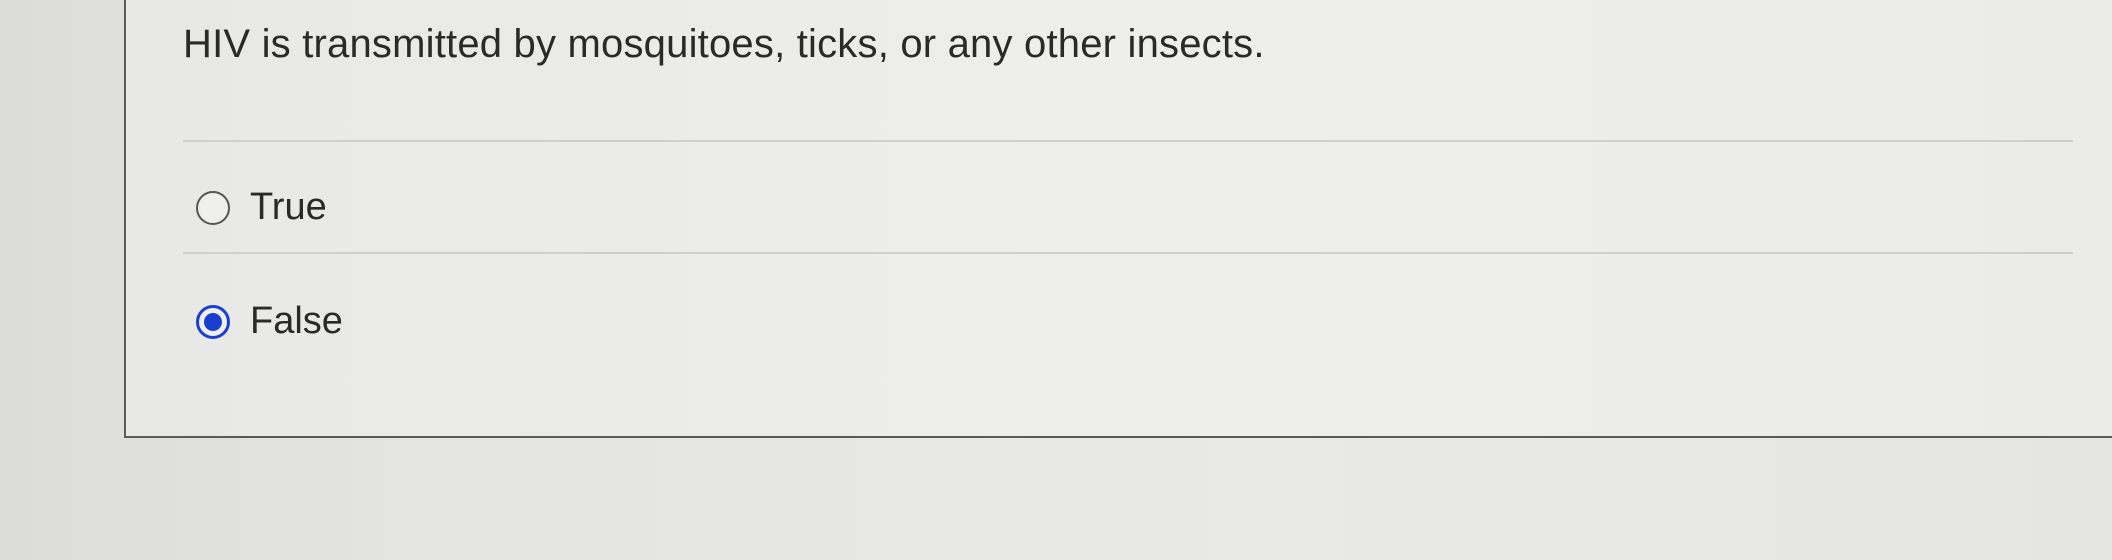 The image size is (2112, 560). I want to click on option-label-false: False, so click(296, 321).